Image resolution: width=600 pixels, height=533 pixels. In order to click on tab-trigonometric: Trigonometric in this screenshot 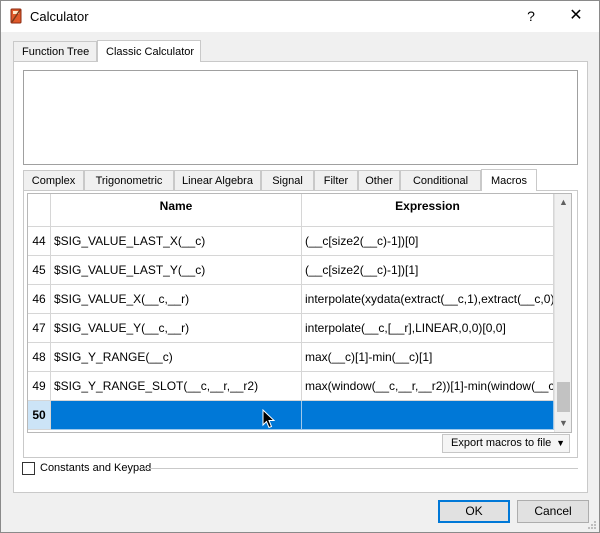, I will do `click(129, 180)`.